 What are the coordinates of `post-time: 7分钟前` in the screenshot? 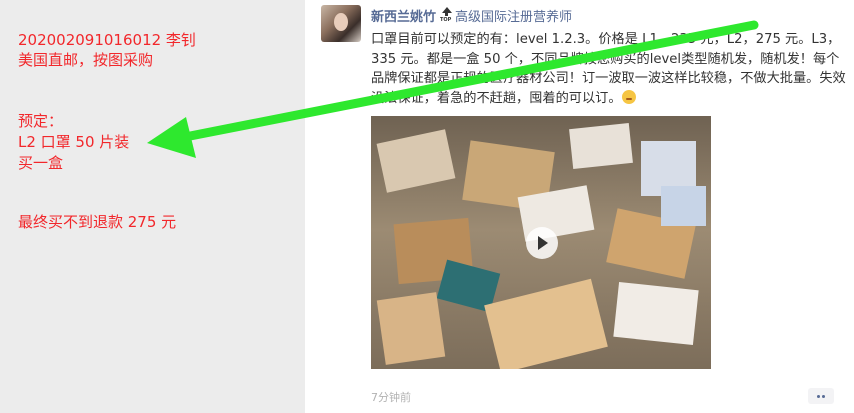 It's located at (391, 397).